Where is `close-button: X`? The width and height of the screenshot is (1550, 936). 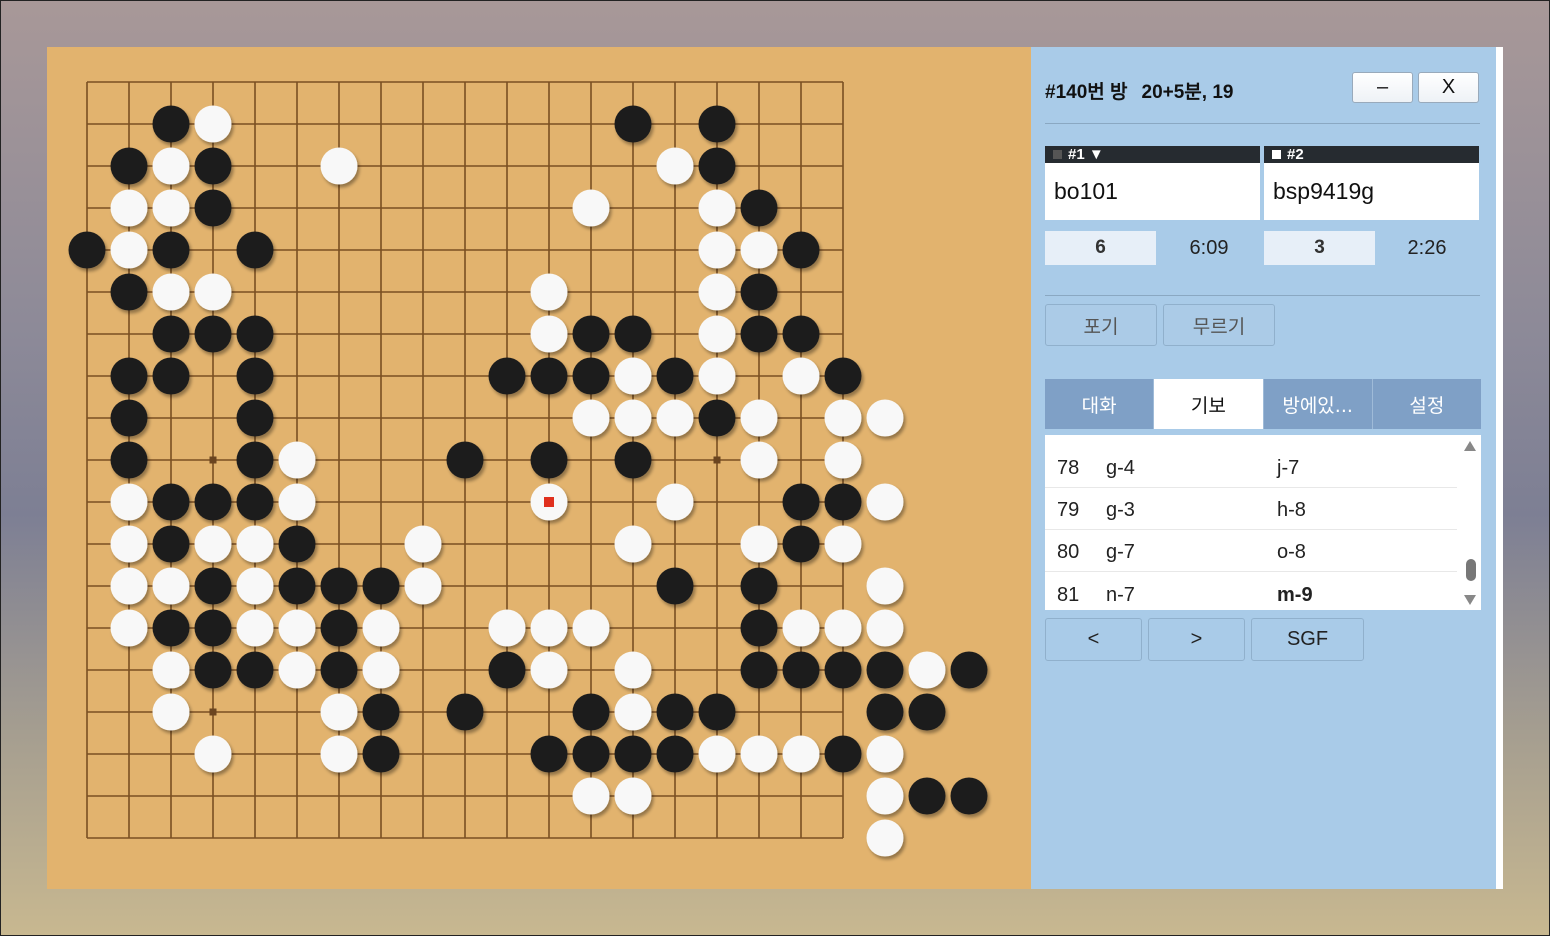
close-button: X is located at coordinates (1448, 87).